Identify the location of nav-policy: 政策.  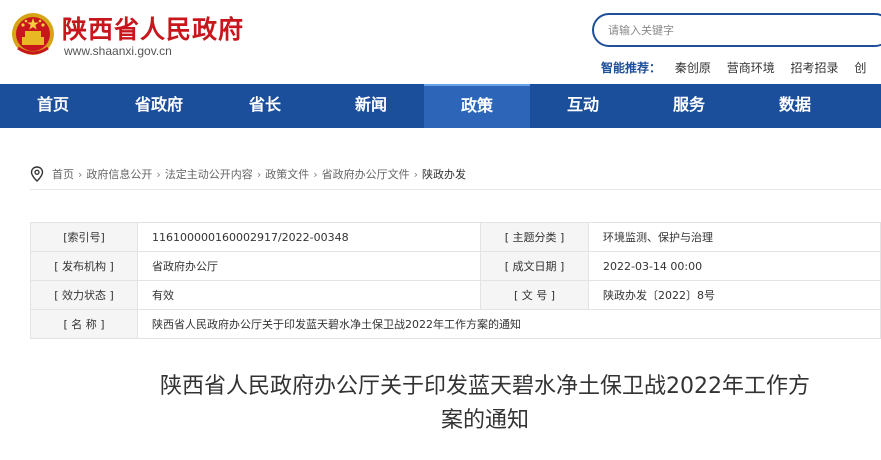
(477, 106).